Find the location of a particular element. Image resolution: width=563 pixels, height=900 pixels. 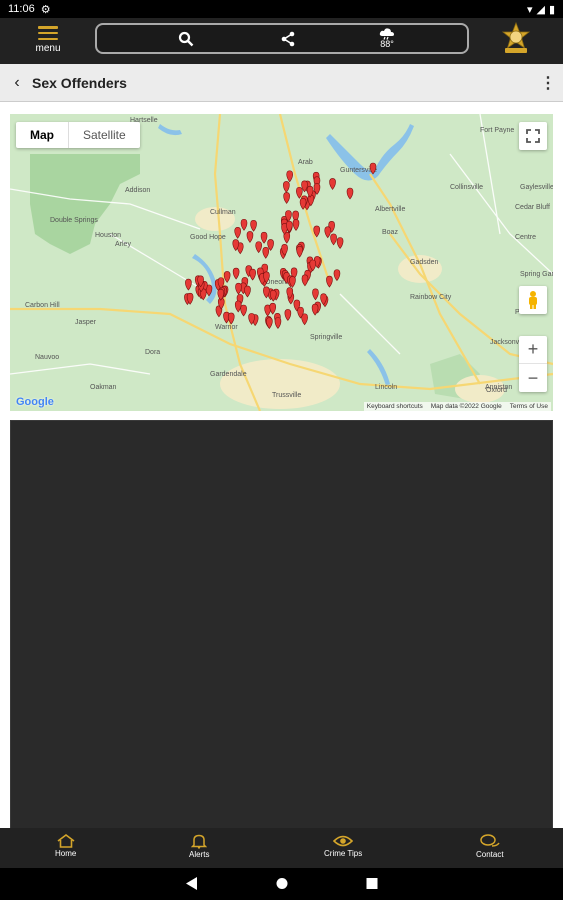

place-label: Albertville is located at coordinates (390, 209).